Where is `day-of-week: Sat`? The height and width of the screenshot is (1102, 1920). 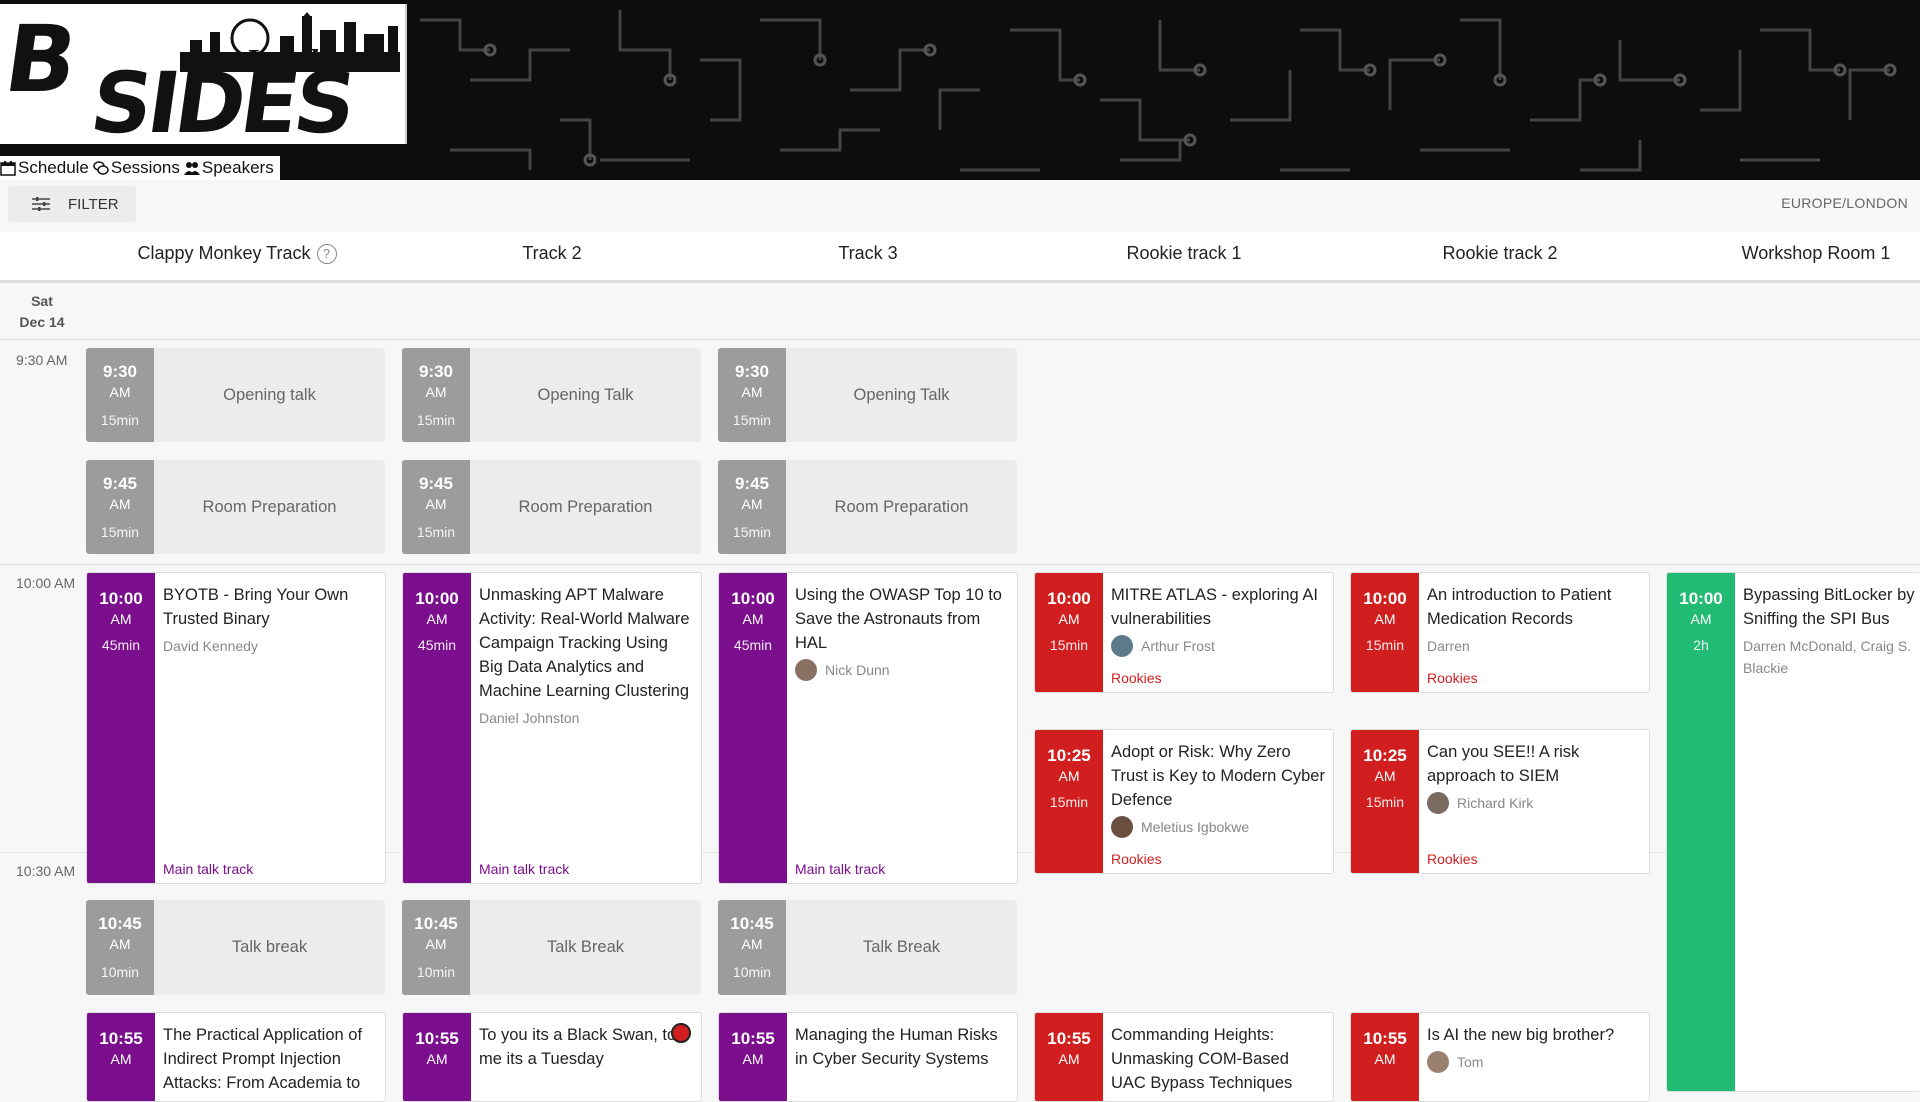 day-of-week: Sat is located at coordinates (42, 301).